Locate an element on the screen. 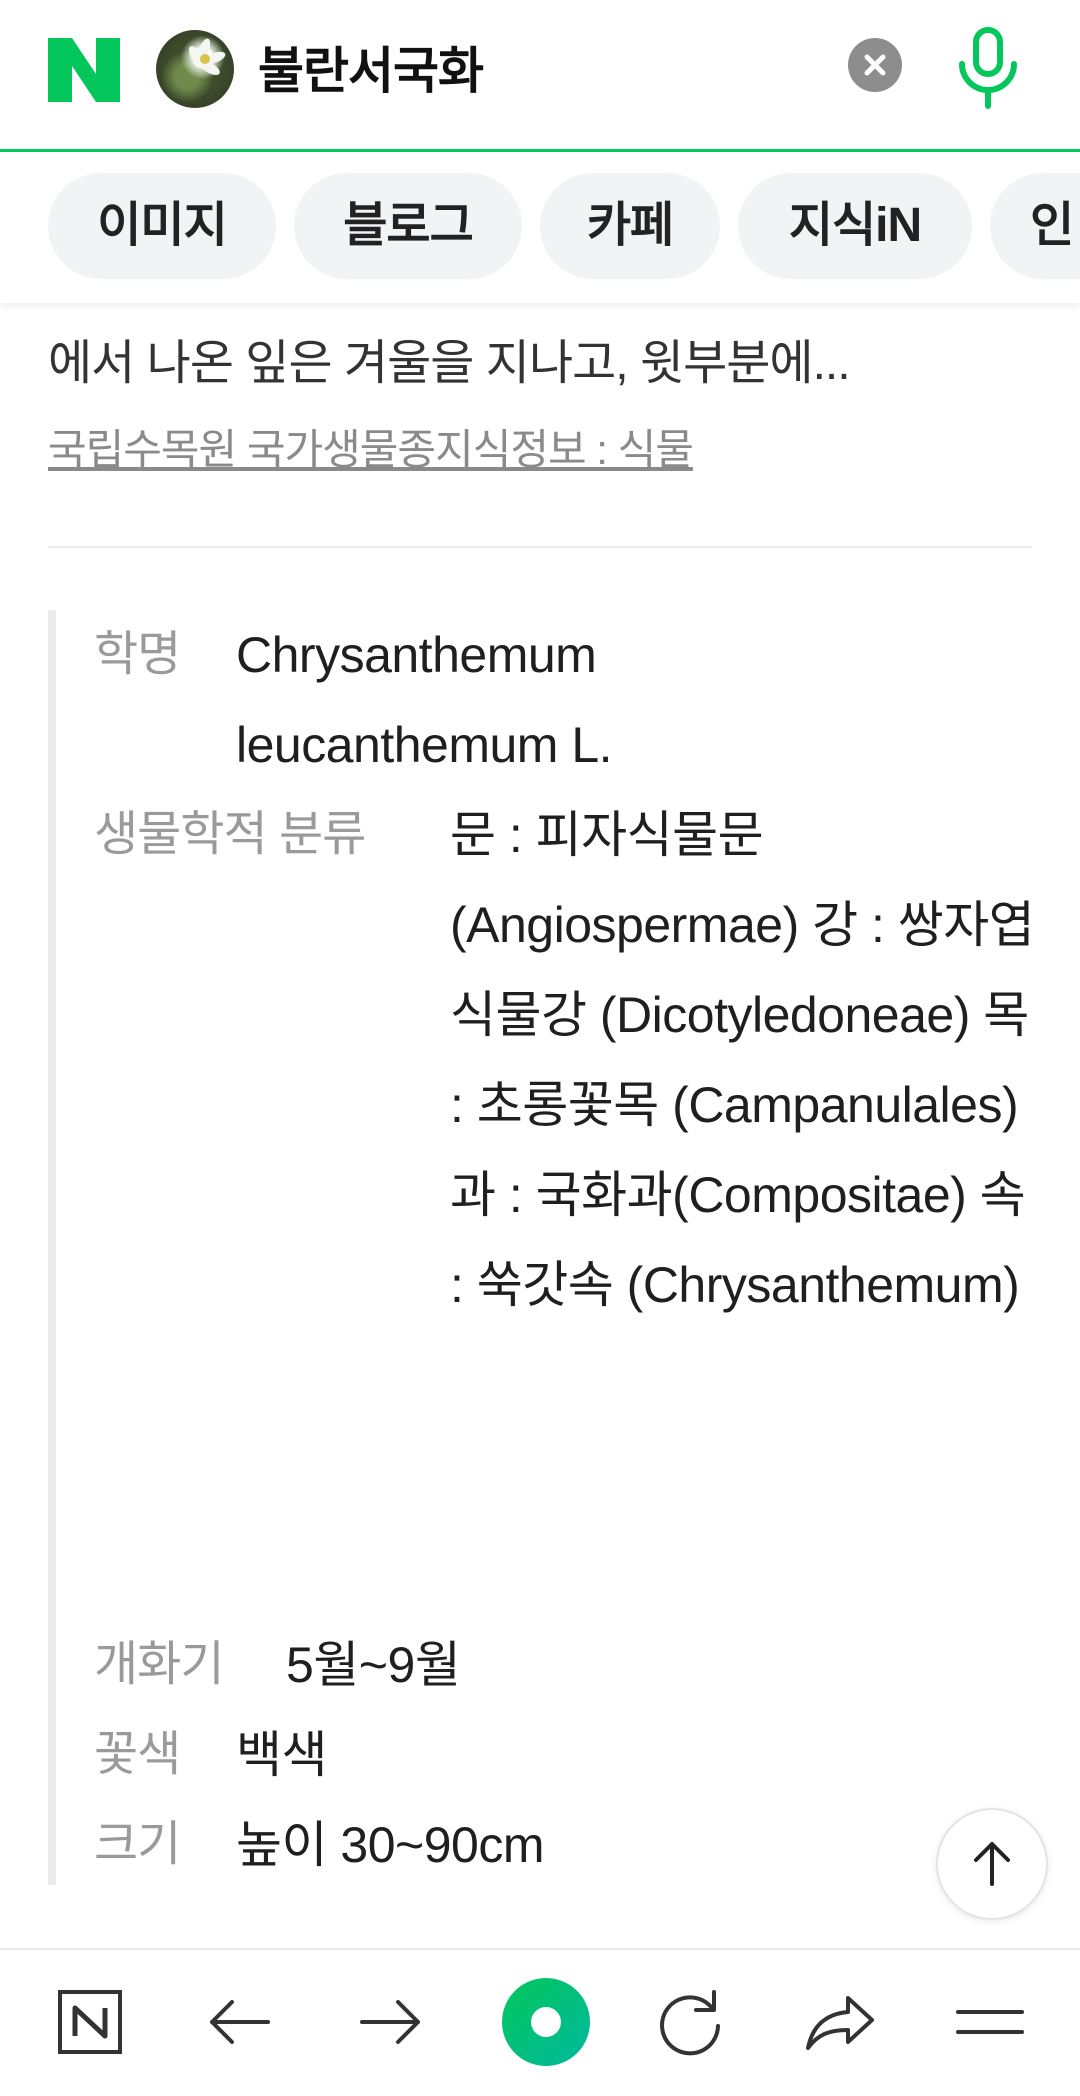 This screenshot has width=1080, height=2096. forward-arrow-icon is located at coordinates (390, 2022).